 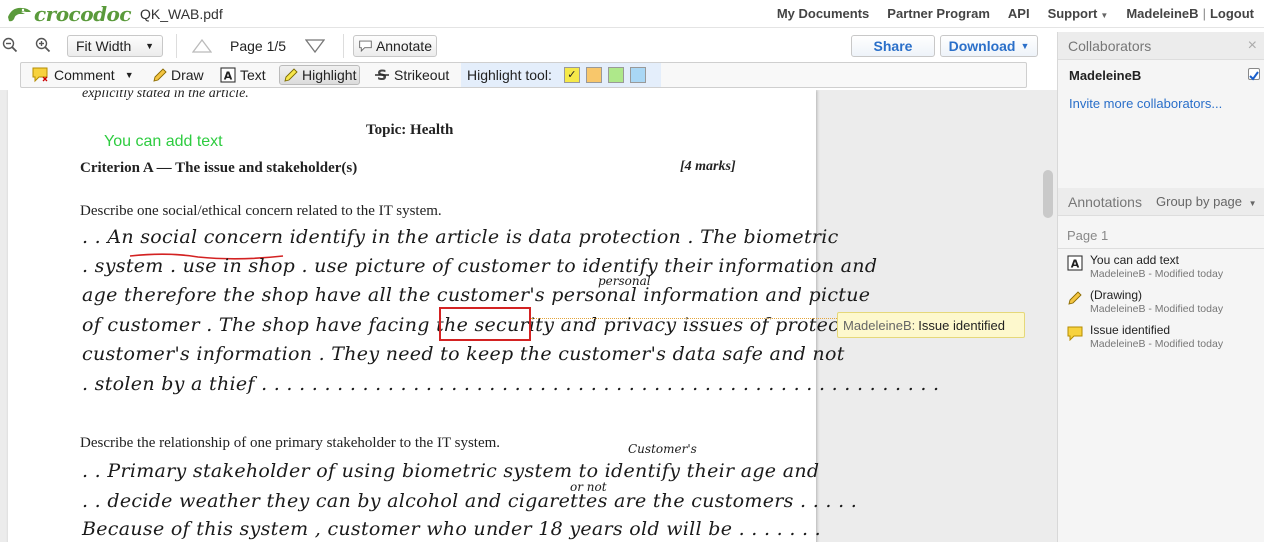 I want to click on highlighter-icon, so click(x=291, y=75).